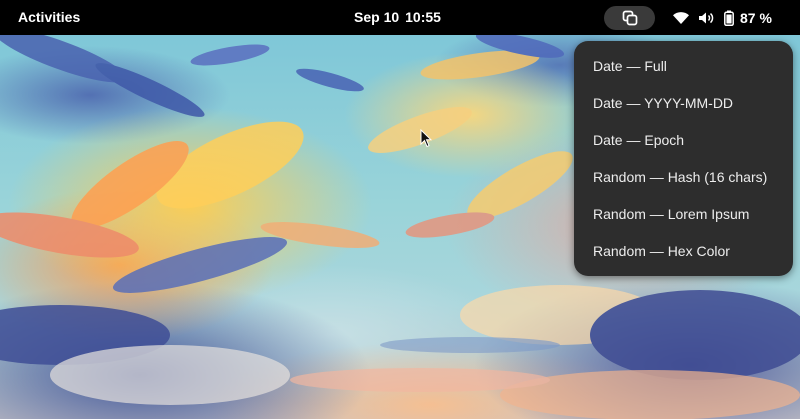 This screenshot has height=419, width=800. Describe the element at coordinates (683, 66) in the screenshot. I see `menu-item-date-full: Date — Full` at that location.